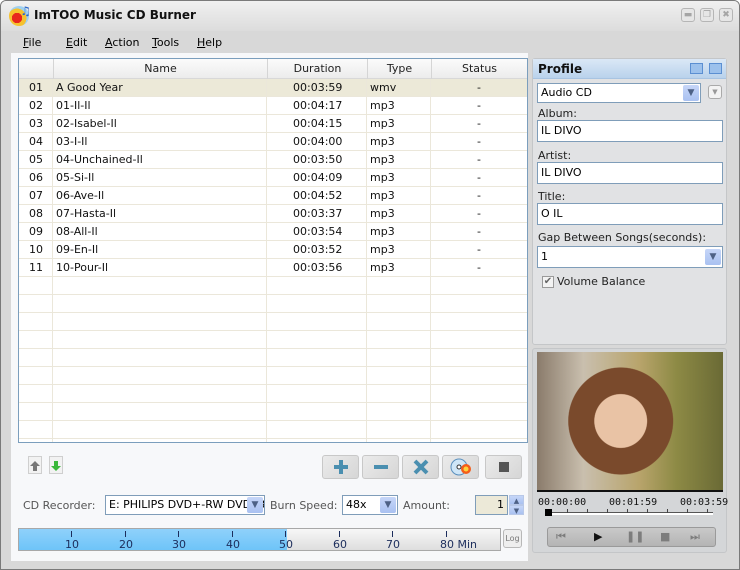 The image size is (740, 570). I want to click on track-name: 06-Ave-Il, so click(80, 195).